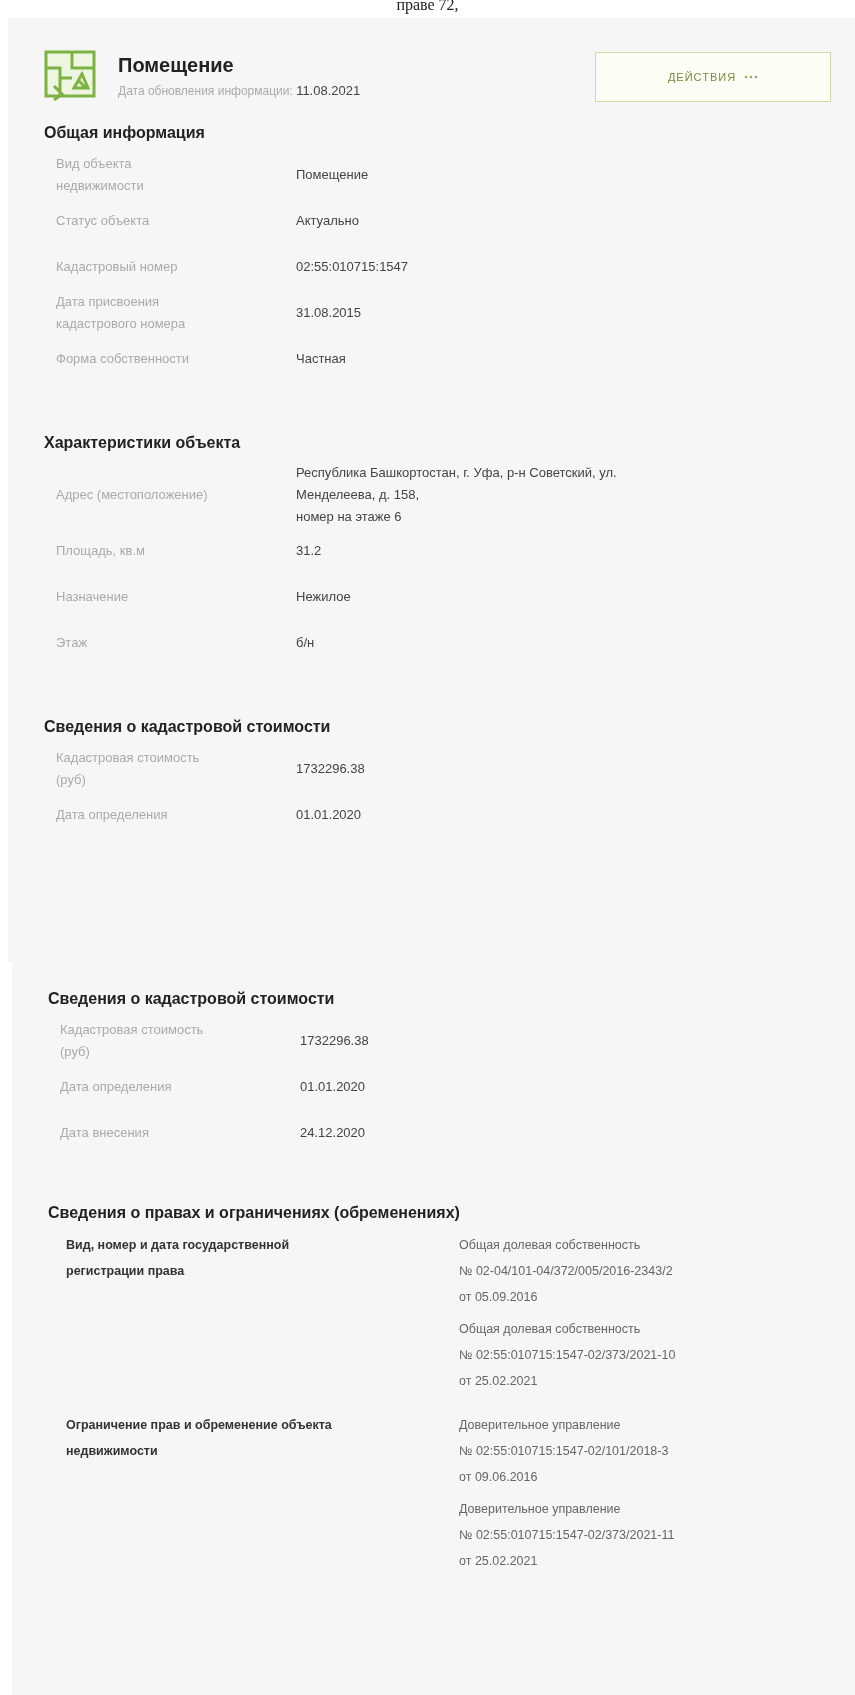  Describe the element at coordinates (349, 517) in the screenshot. I see `field-value: номер на этаже 6` at that location.